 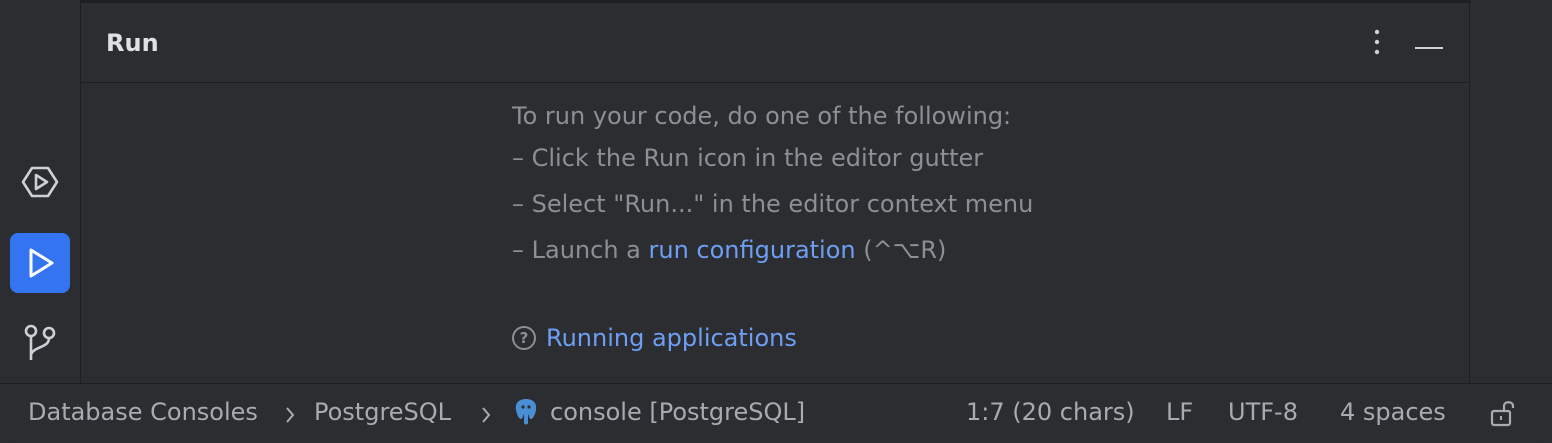 I want to click on tool-window-bar, so click(x=40, y=191).